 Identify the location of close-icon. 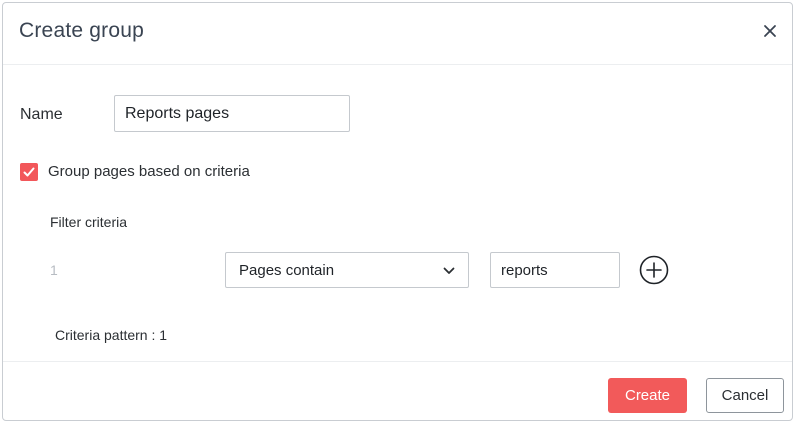
(770, 31).